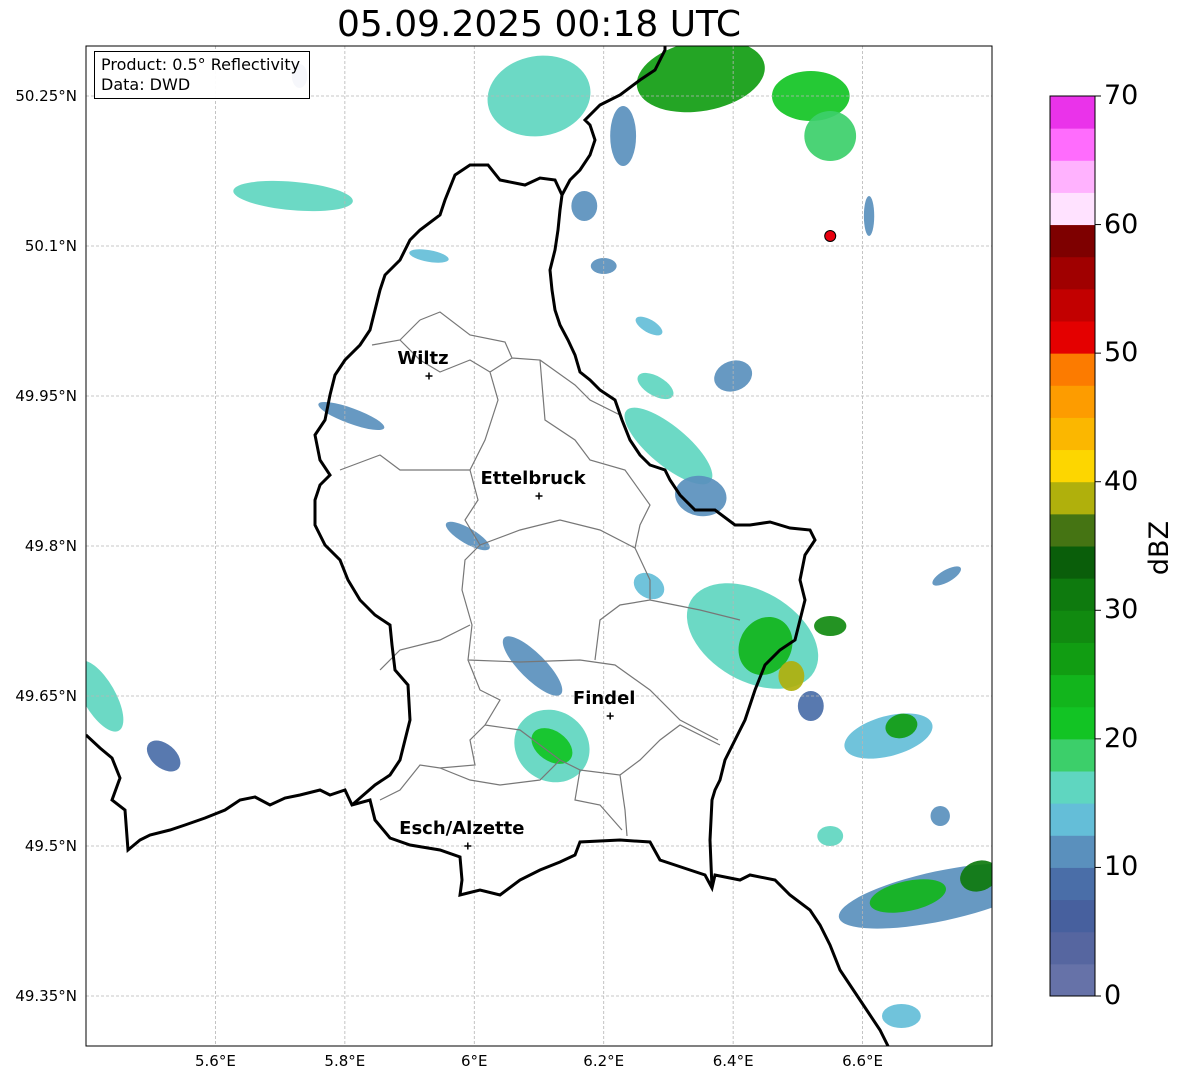 The height and width of the screenshot is (1081, 1184). What do you see at coordinates (1121, 481) in the screenshot?
I see `colorbar-tick-label: 40` at bounding box center [1121, 481].